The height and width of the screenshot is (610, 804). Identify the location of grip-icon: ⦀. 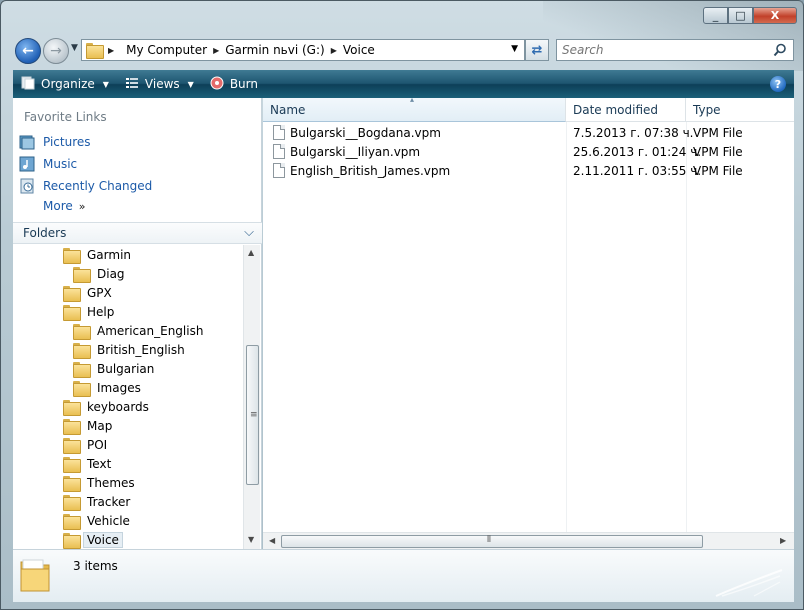
(489, 540).